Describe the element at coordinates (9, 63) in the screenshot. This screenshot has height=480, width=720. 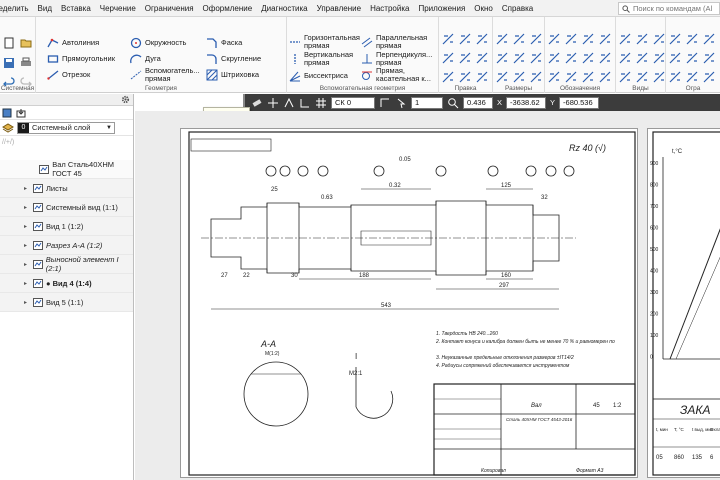
I see `save-icon` at that location.